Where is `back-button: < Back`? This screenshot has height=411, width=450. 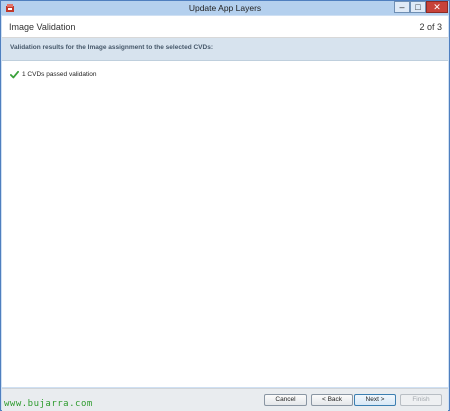
back-button: < Back is located at coordinates (332, 400).